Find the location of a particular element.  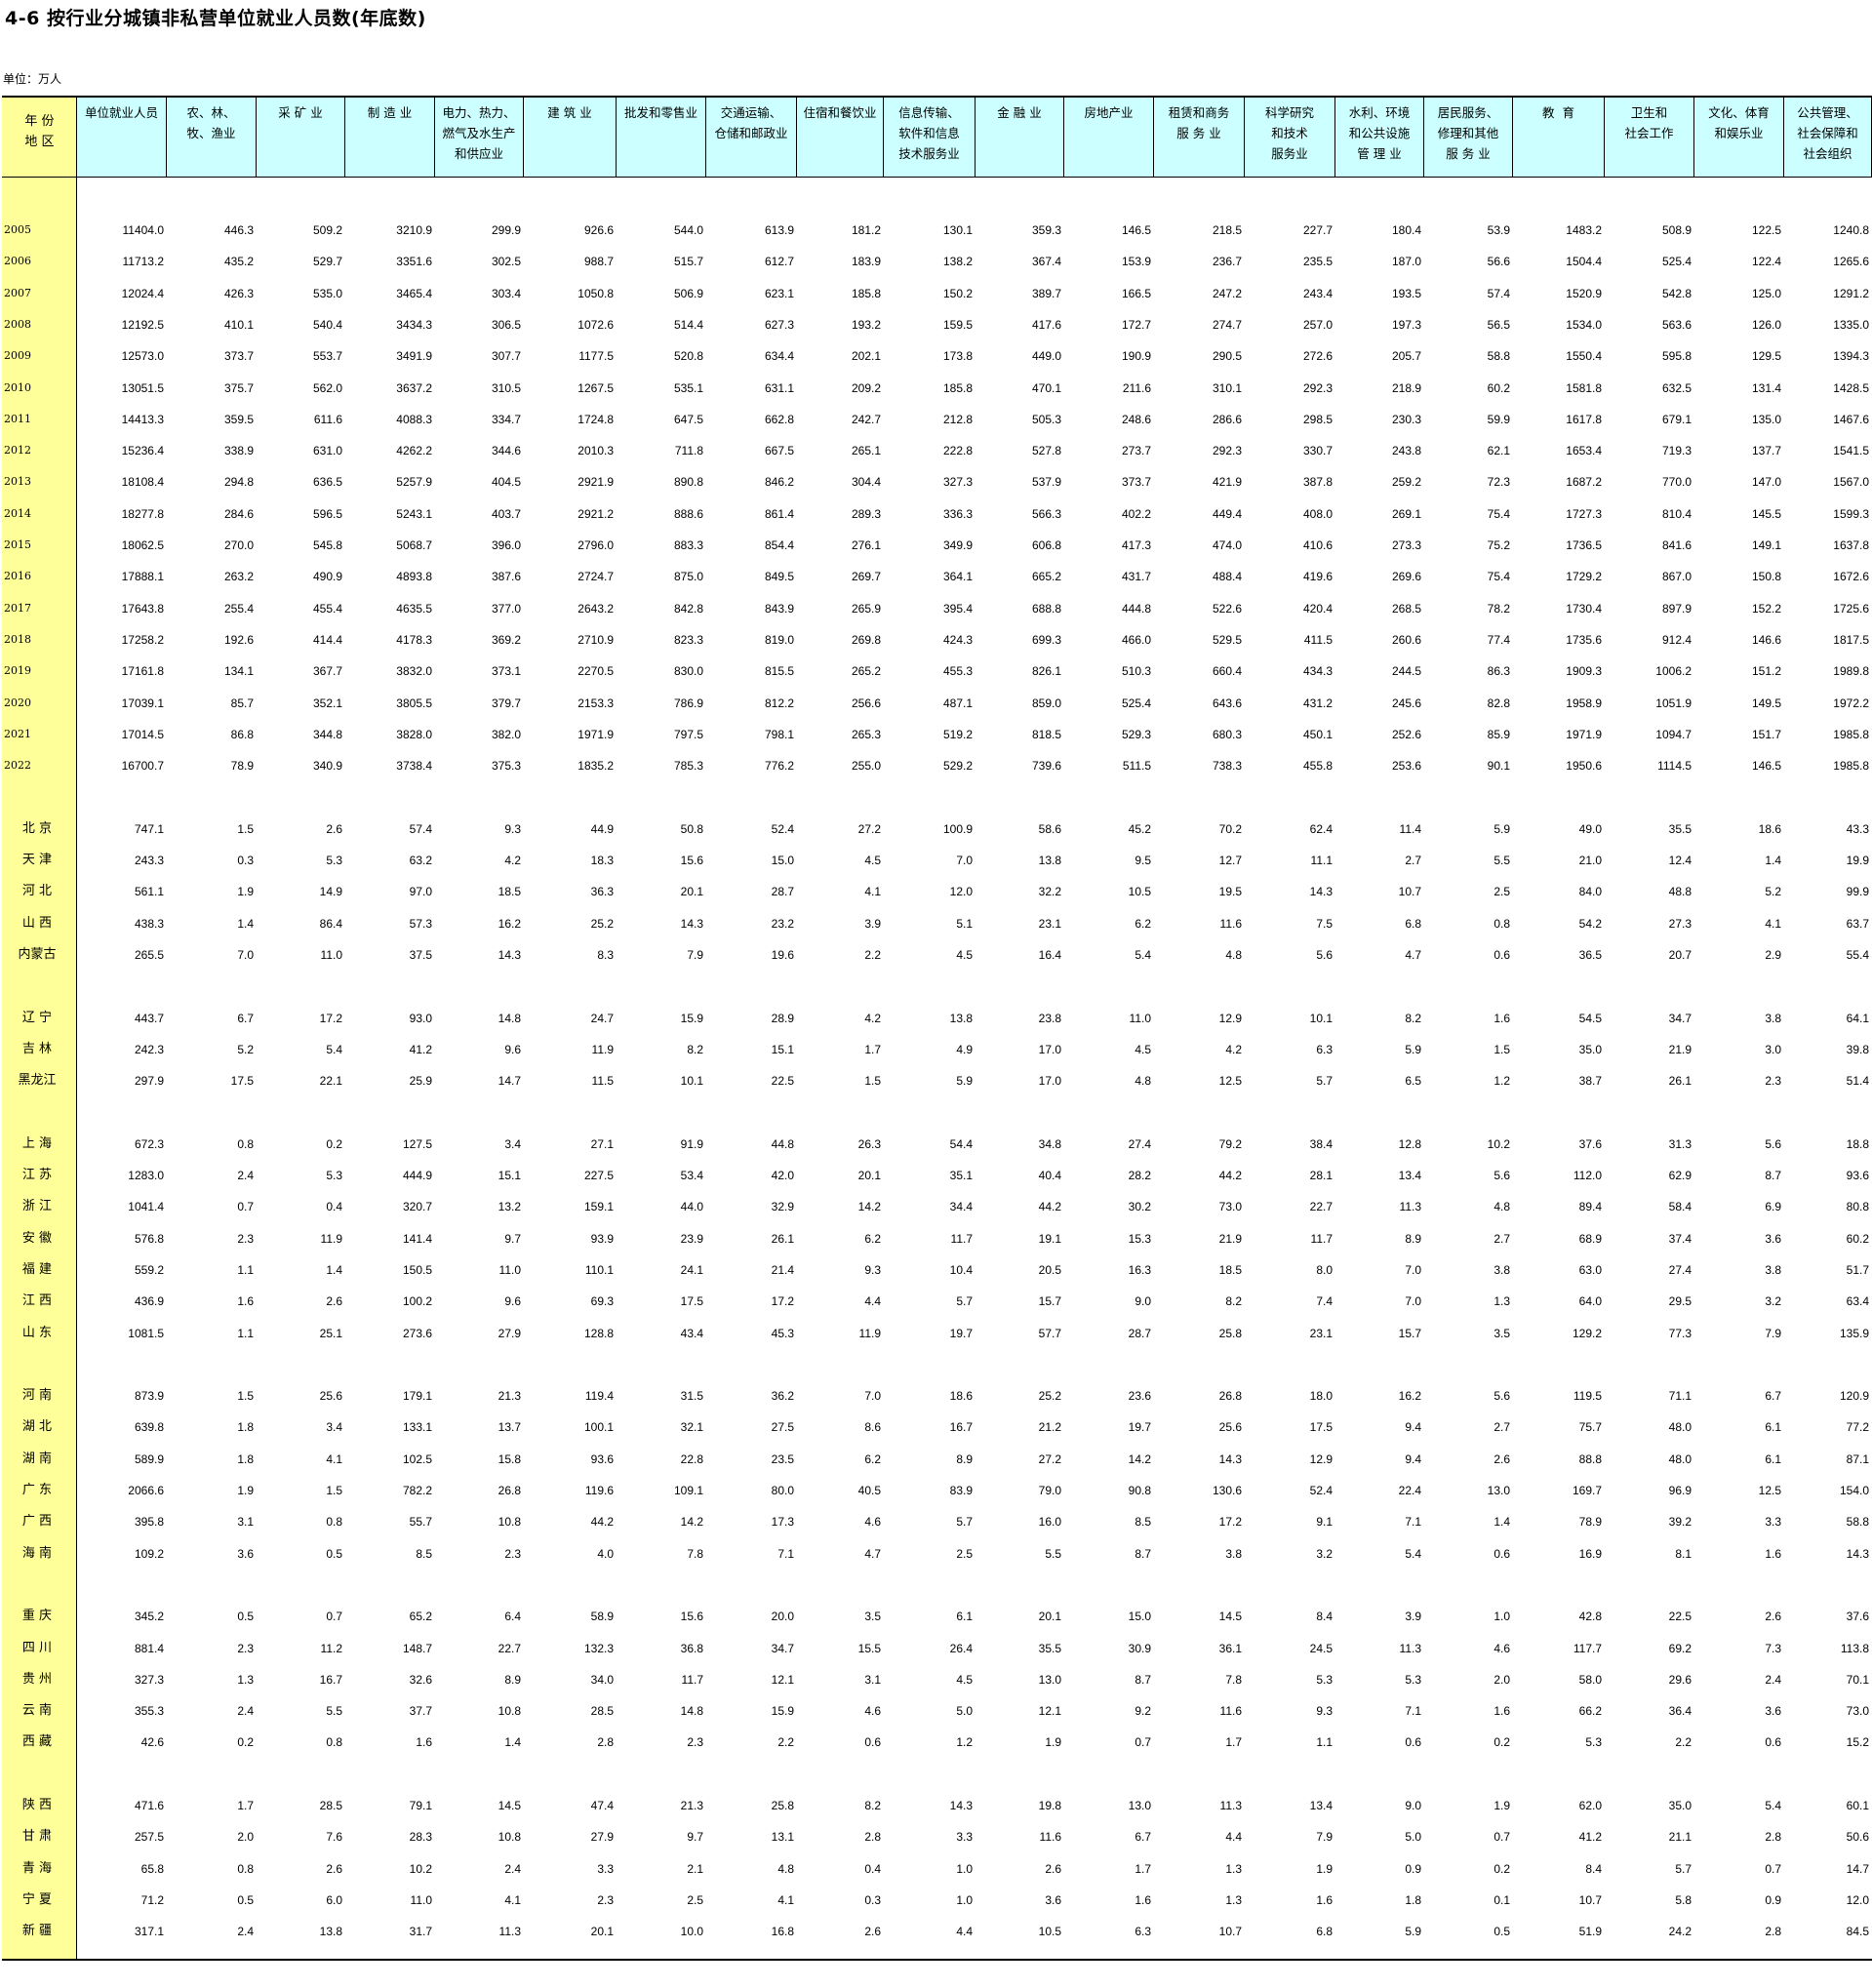

table-cell: 3.3 is located at coordinates (1773, 1522).